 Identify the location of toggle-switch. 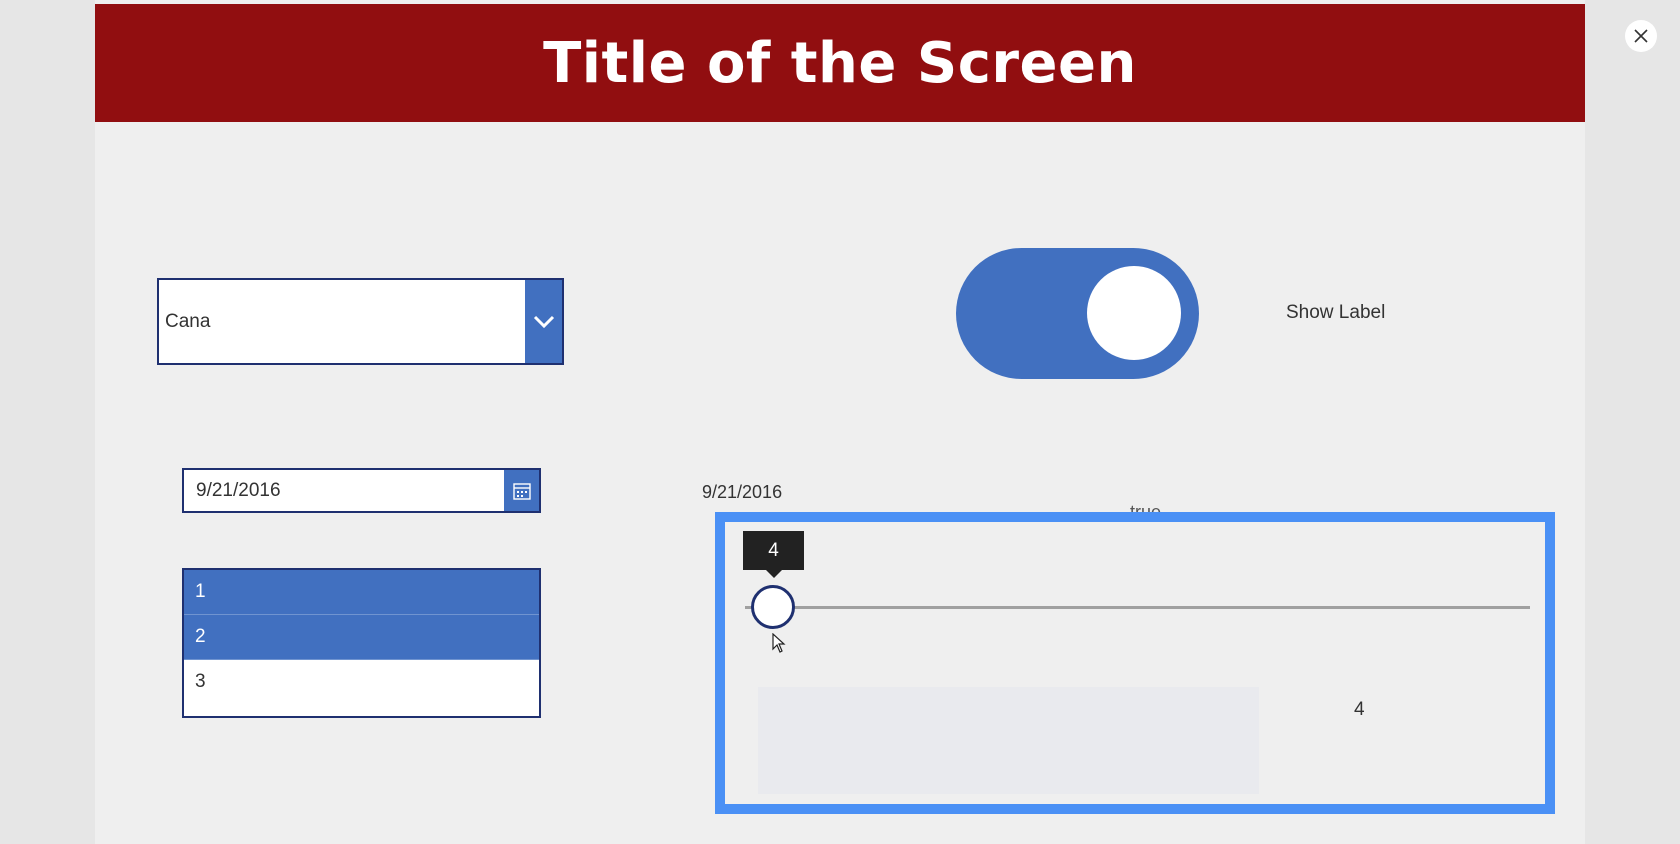
(1077, 313).